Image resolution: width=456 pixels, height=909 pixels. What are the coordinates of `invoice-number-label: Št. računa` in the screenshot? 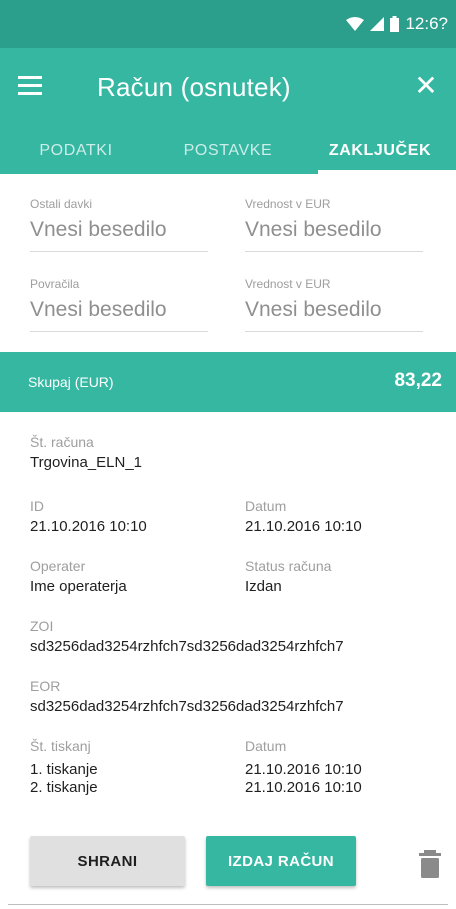 It's located at (62, 442).